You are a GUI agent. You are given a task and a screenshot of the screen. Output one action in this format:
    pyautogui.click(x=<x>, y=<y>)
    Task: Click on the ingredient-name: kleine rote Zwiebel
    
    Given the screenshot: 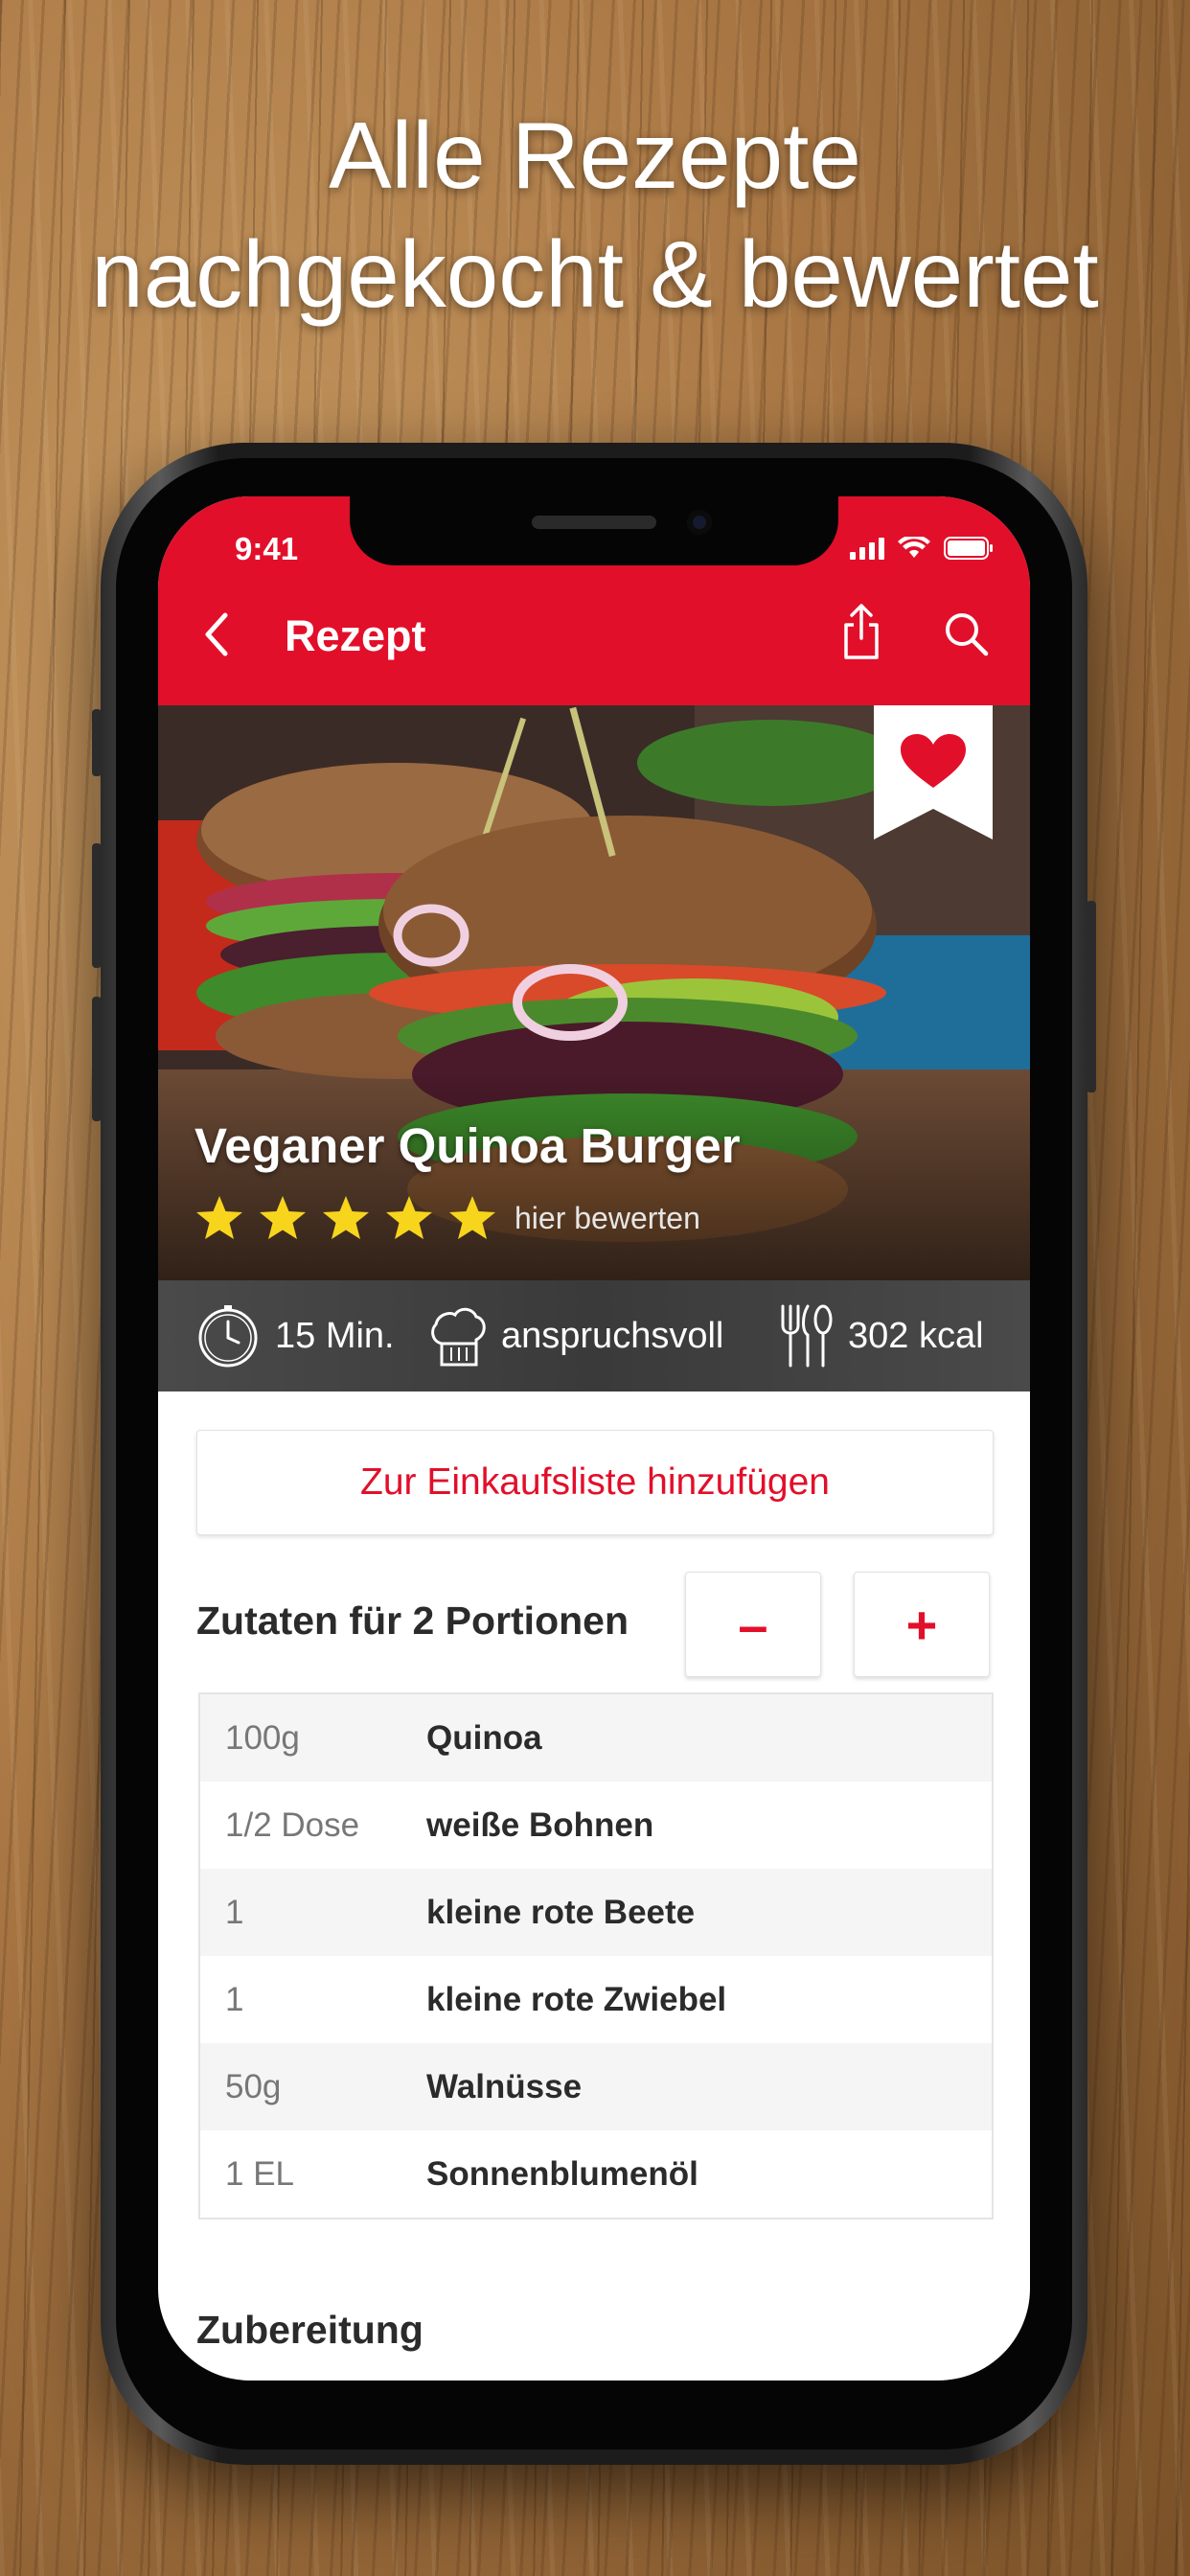 What is the action you would take?
    pyautogui.click(x=576, y=1999)
    